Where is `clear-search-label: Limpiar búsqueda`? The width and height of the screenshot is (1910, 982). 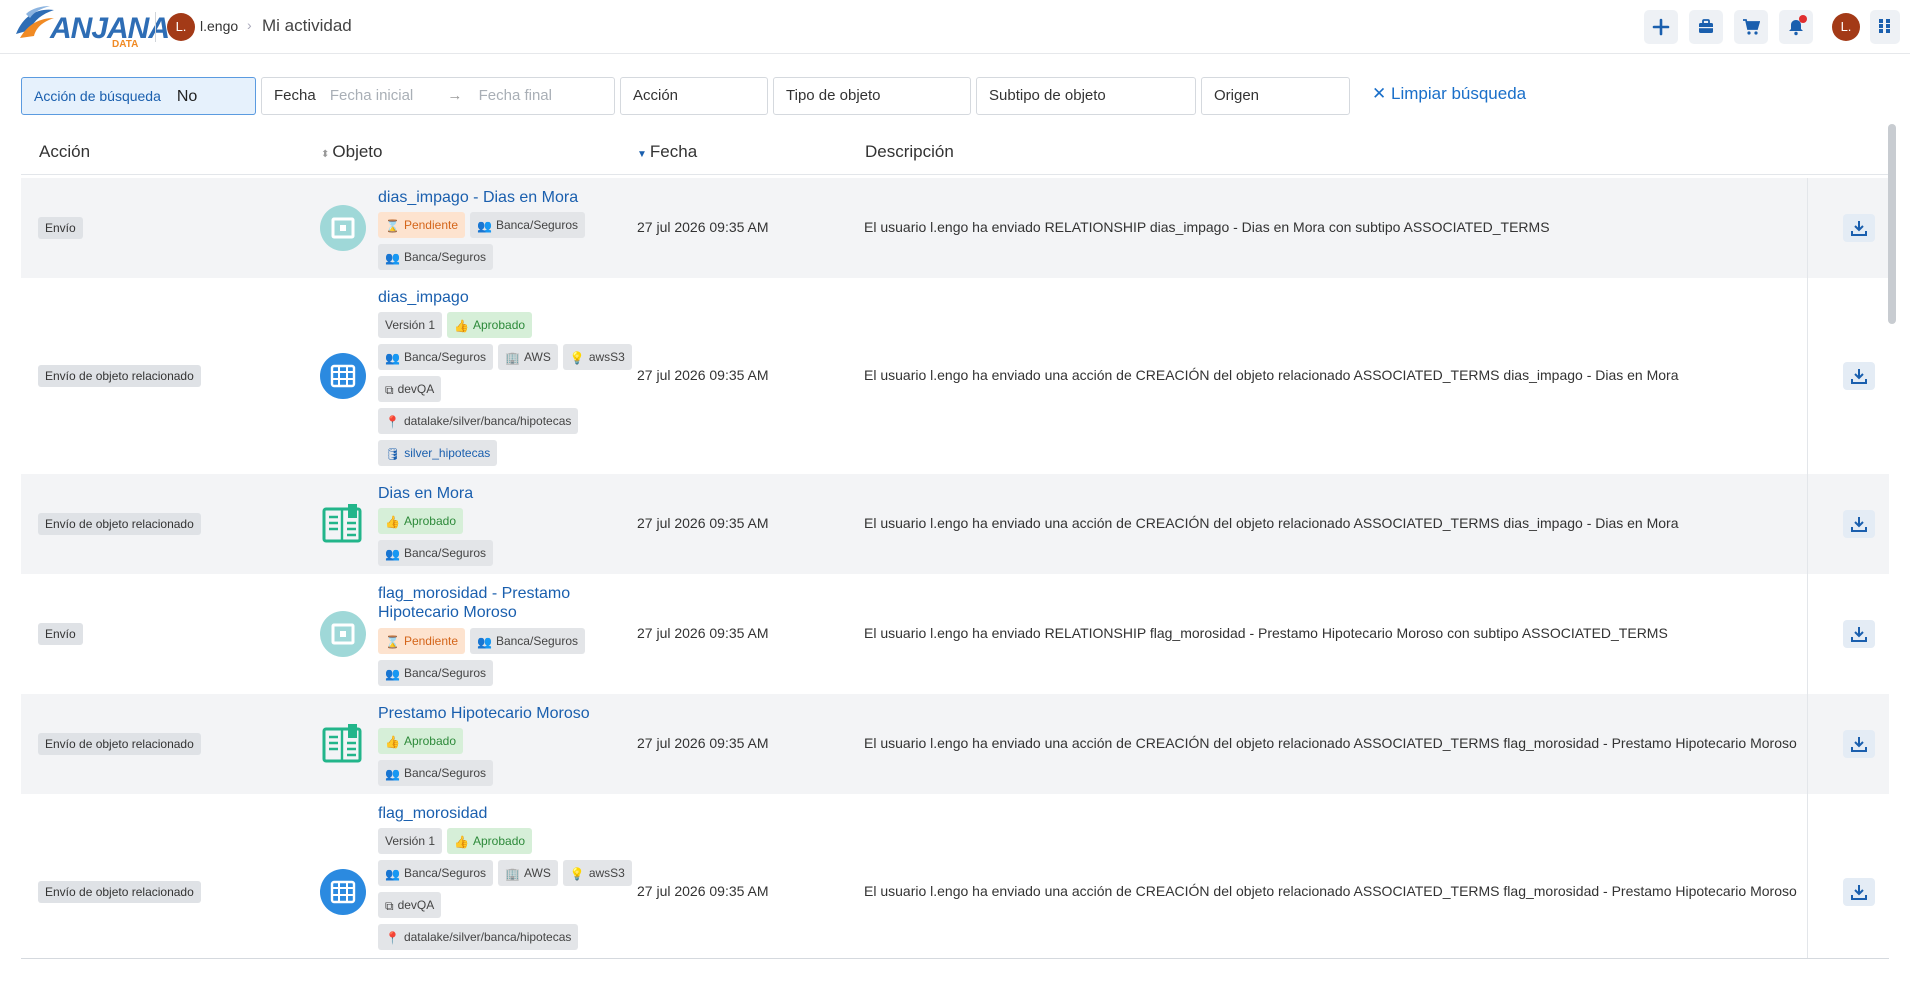 clear-search-label: Limpiar búsqueda is located at coordinates (1458, 93).